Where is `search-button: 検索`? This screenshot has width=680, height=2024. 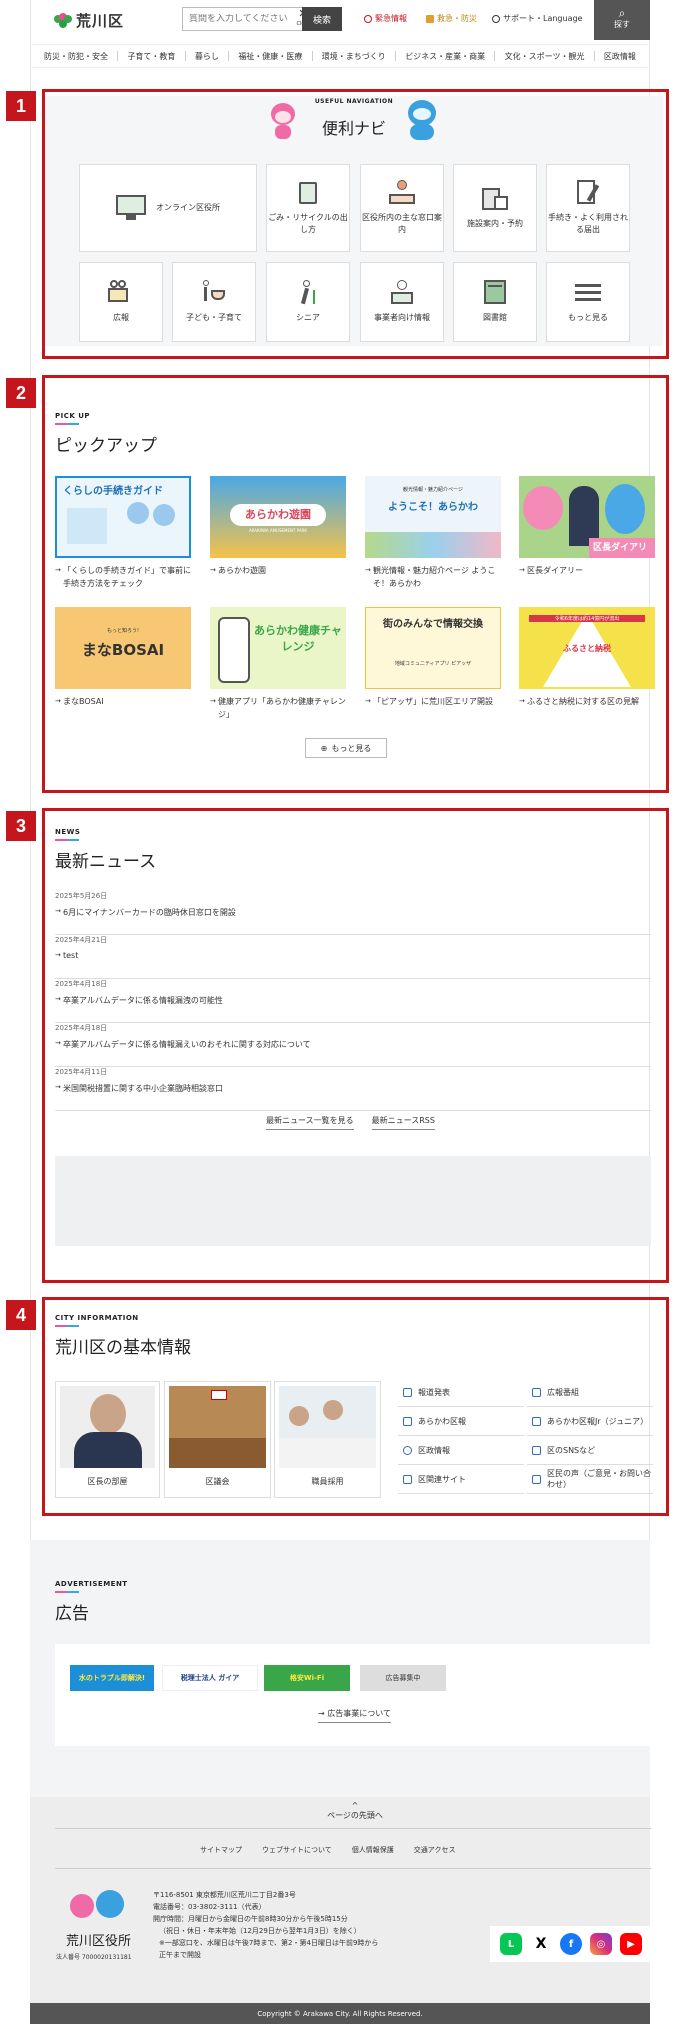 search-button: 検索 is located at coordinates (322, 19).